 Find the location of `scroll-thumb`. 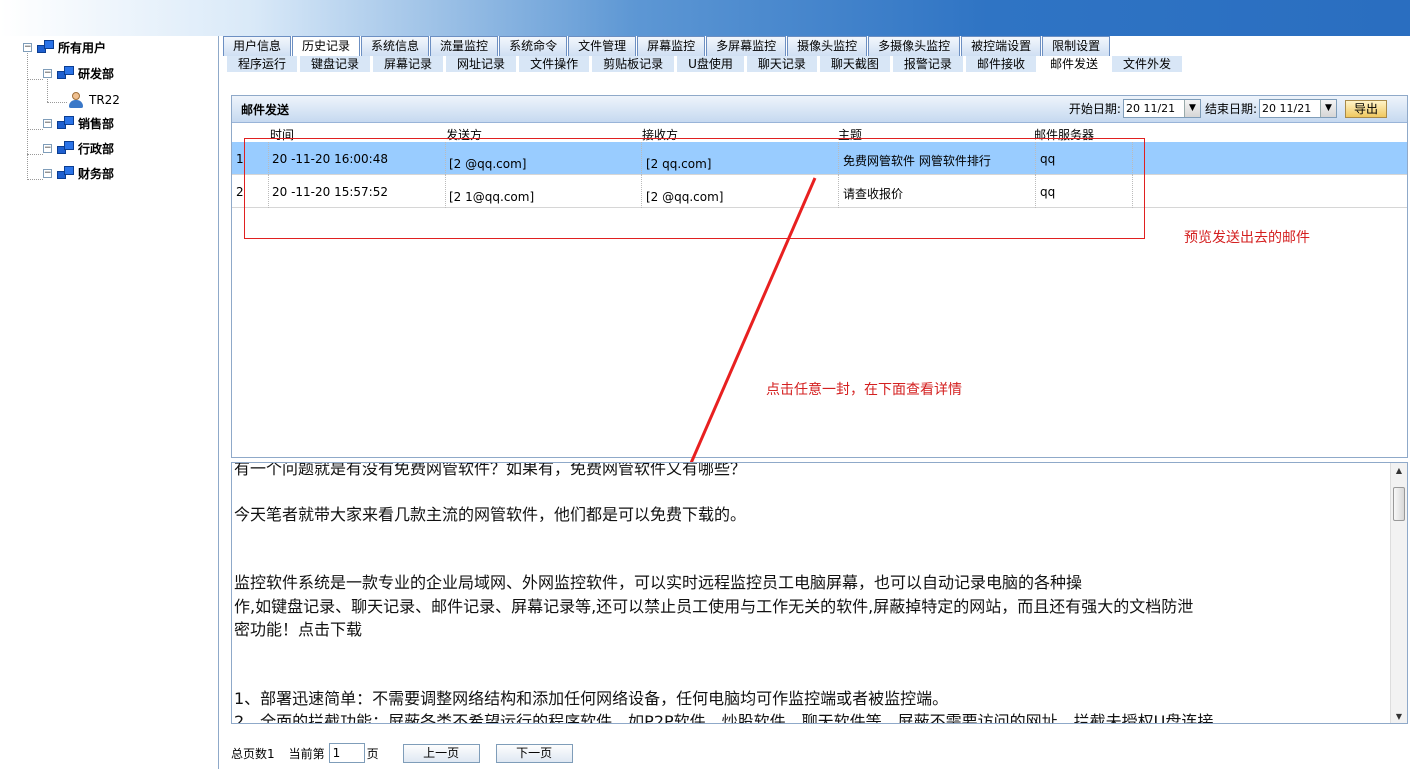

scroll-thumb is located at coordinates (1399, 504).